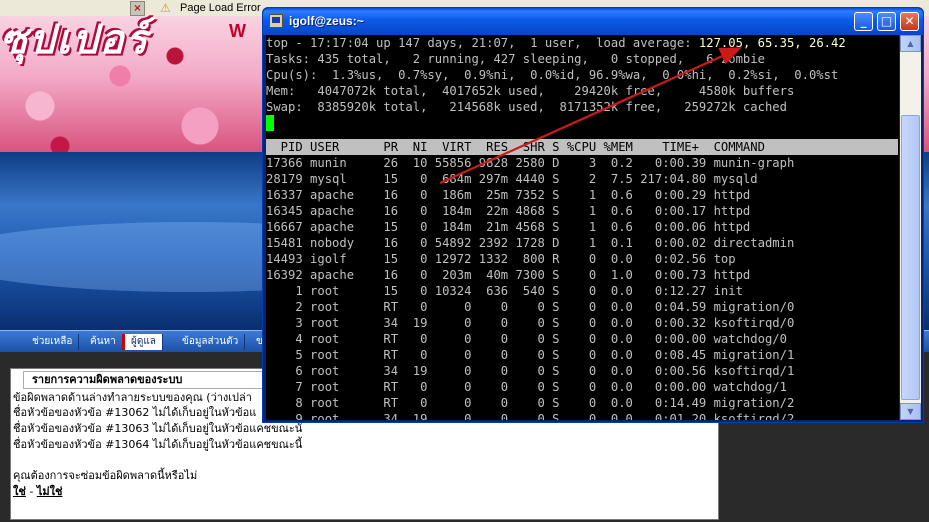 Image resolution: width=929 pixels, height=522 pixels. I want to click on banner-side-text: W, so click(237, 31).